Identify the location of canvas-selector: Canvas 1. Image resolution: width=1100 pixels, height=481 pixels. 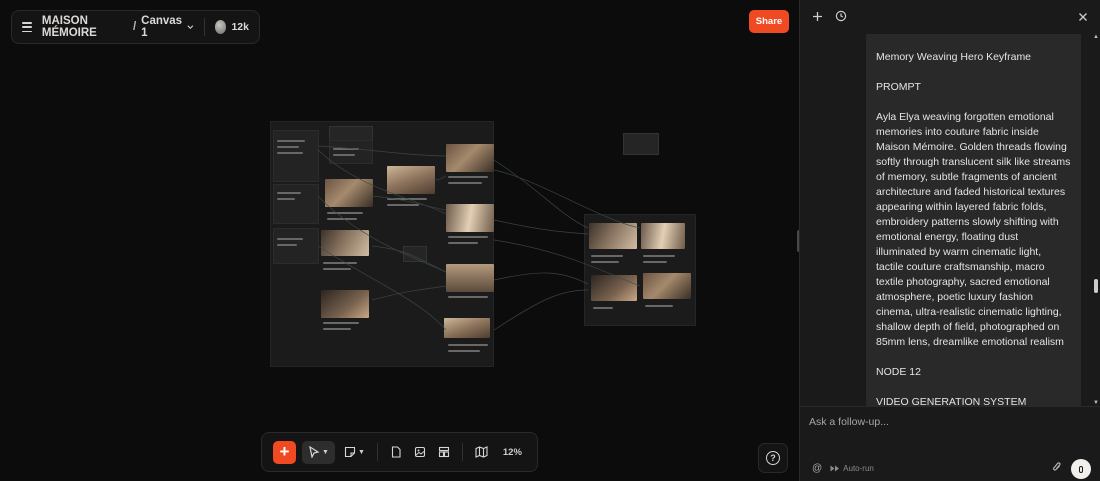
(167, 27).